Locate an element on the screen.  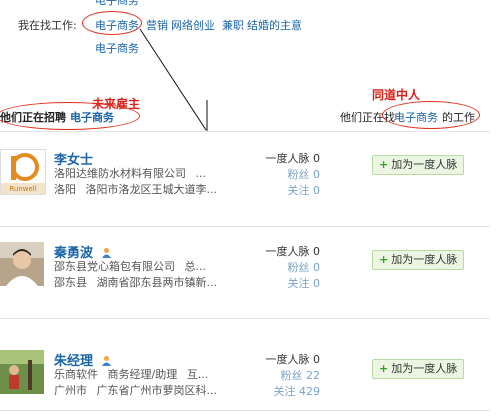
highlight-ellipse-left is located at coordinates (70, 116).